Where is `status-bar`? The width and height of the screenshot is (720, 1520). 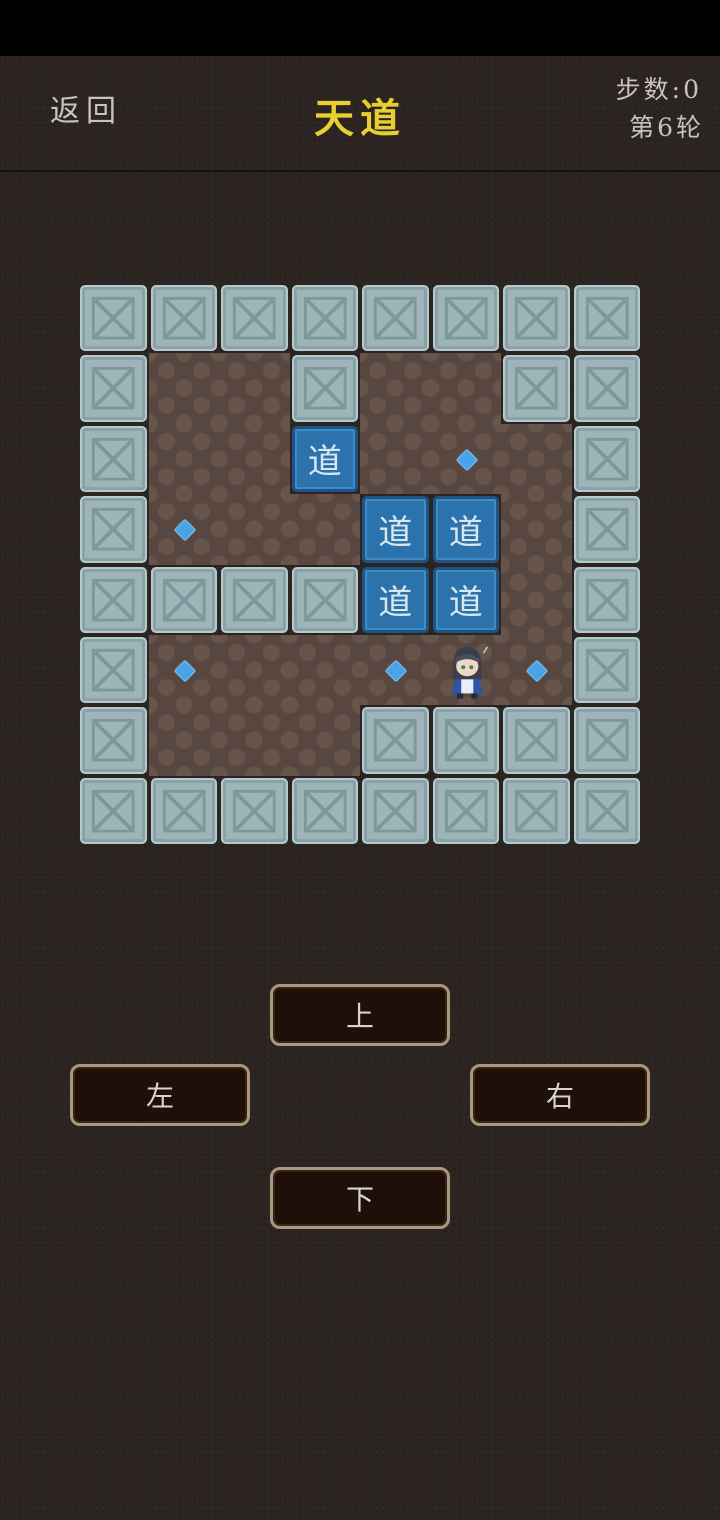 status-bar is located at coordinates (360, 28).